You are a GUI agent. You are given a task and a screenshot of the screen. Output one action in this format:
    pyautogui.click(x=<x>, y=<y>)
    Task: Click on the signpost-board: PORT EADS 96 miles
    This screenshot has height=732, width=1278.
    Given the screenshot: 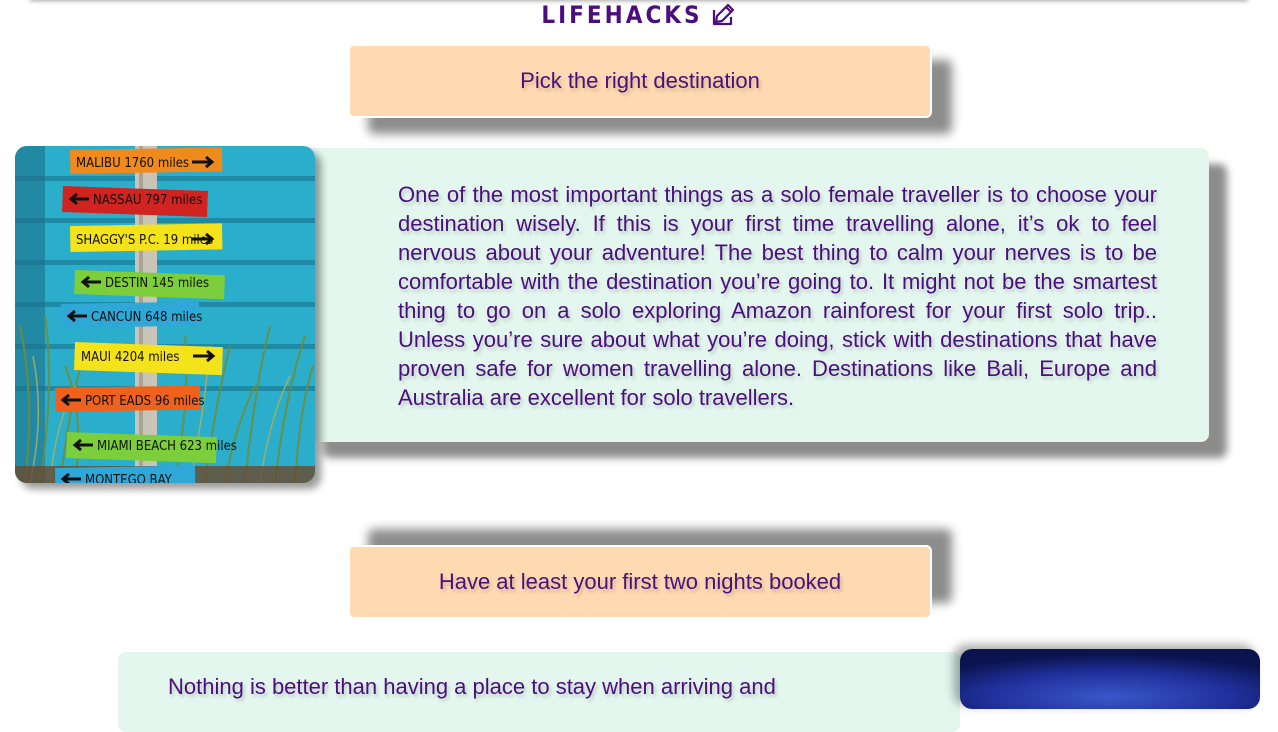 What is the action you would take?
    pyautogui.click(x=129, y=398)
    